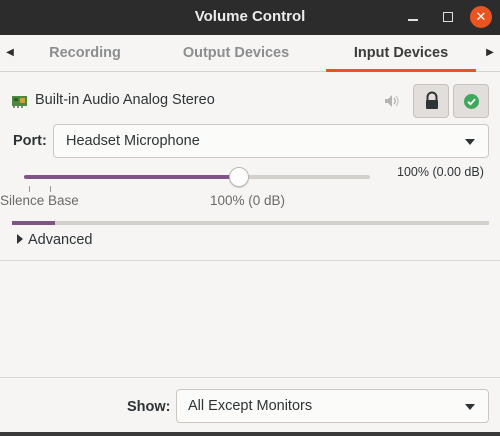  I want to click on maximize-button, so click(448, 17).